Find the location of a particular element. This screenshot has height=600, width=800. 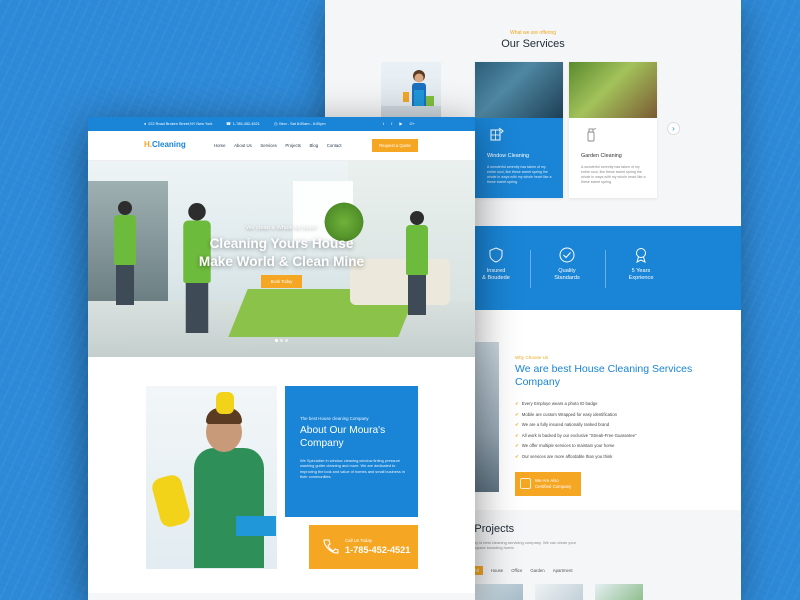

nav-about: About Us is located at coordinates (243, 145).